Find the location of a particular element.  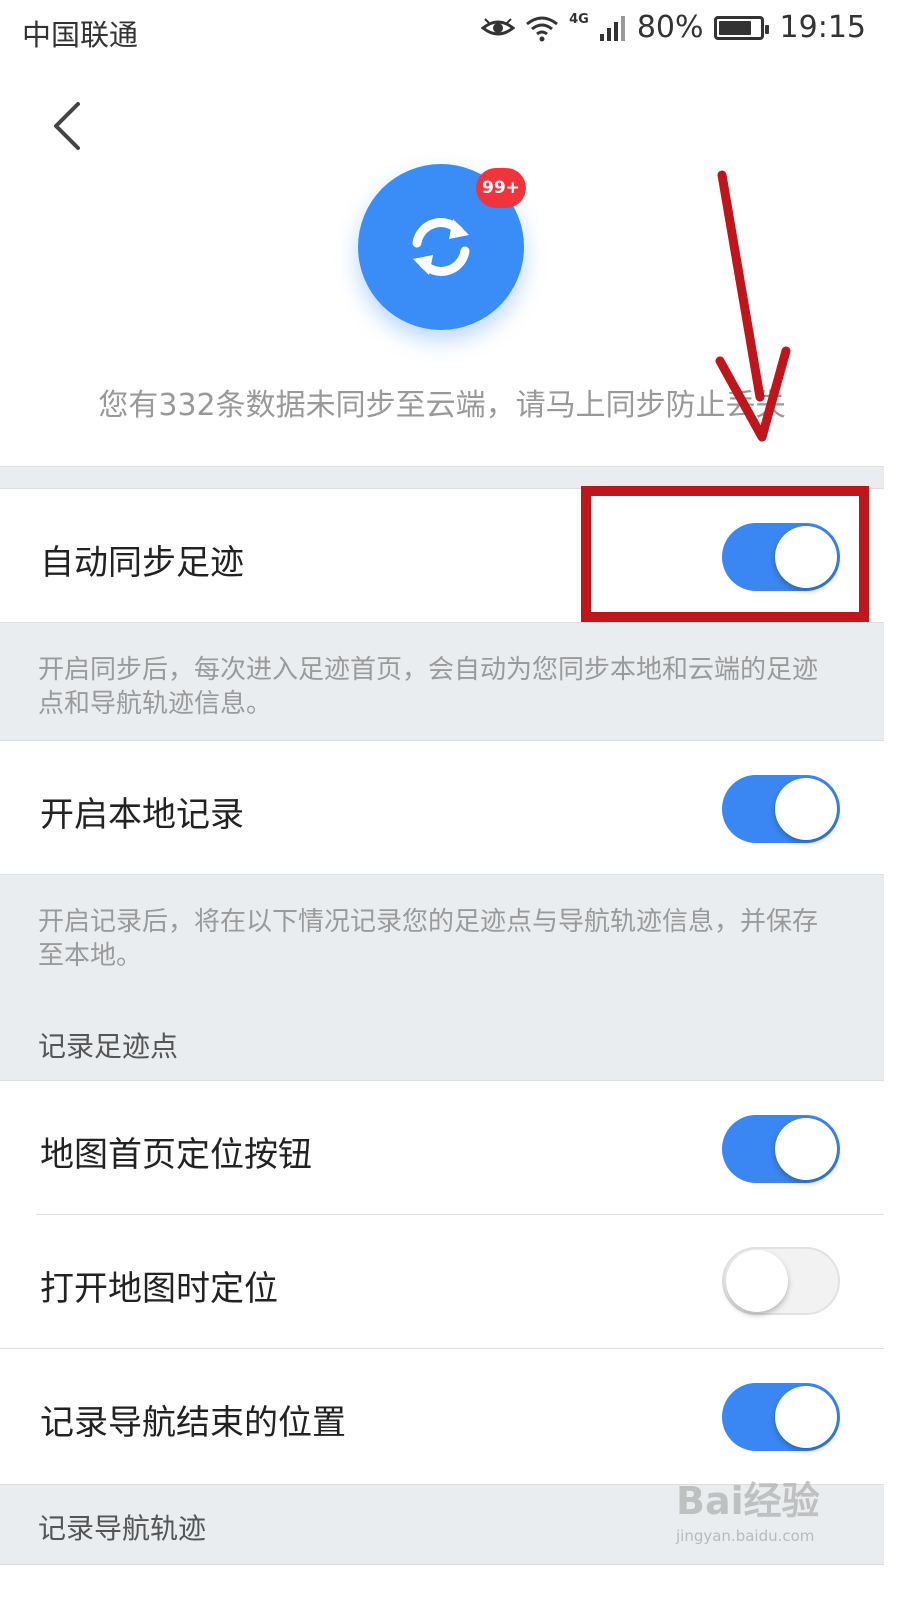

setting-label: 地图首页定位按钮 is located at coordinates (176, 1155).